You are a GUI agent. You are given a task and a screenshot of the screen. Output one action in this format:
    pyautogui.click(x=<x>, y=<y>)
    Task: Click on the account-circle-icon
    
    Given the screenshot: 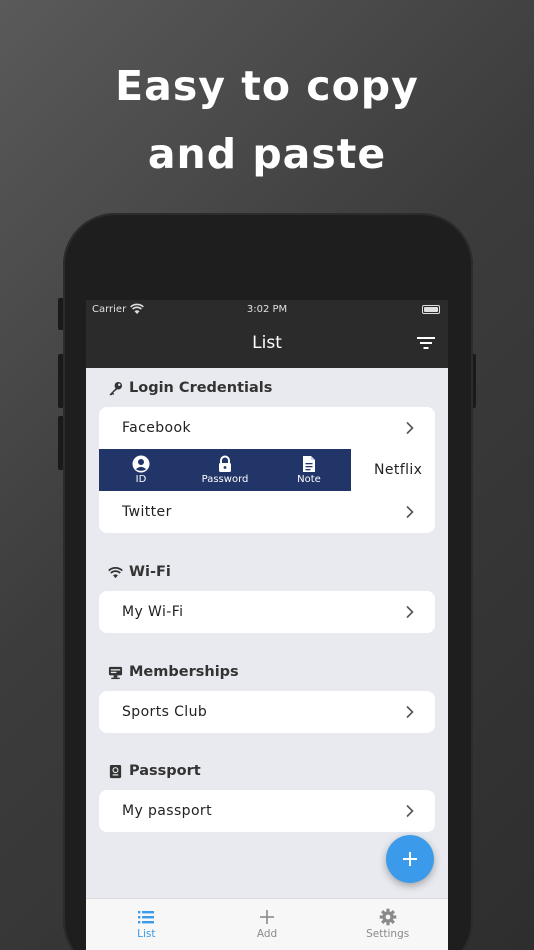 What is the action you would take?
    pyautogui.click(x=141, y=464)
    